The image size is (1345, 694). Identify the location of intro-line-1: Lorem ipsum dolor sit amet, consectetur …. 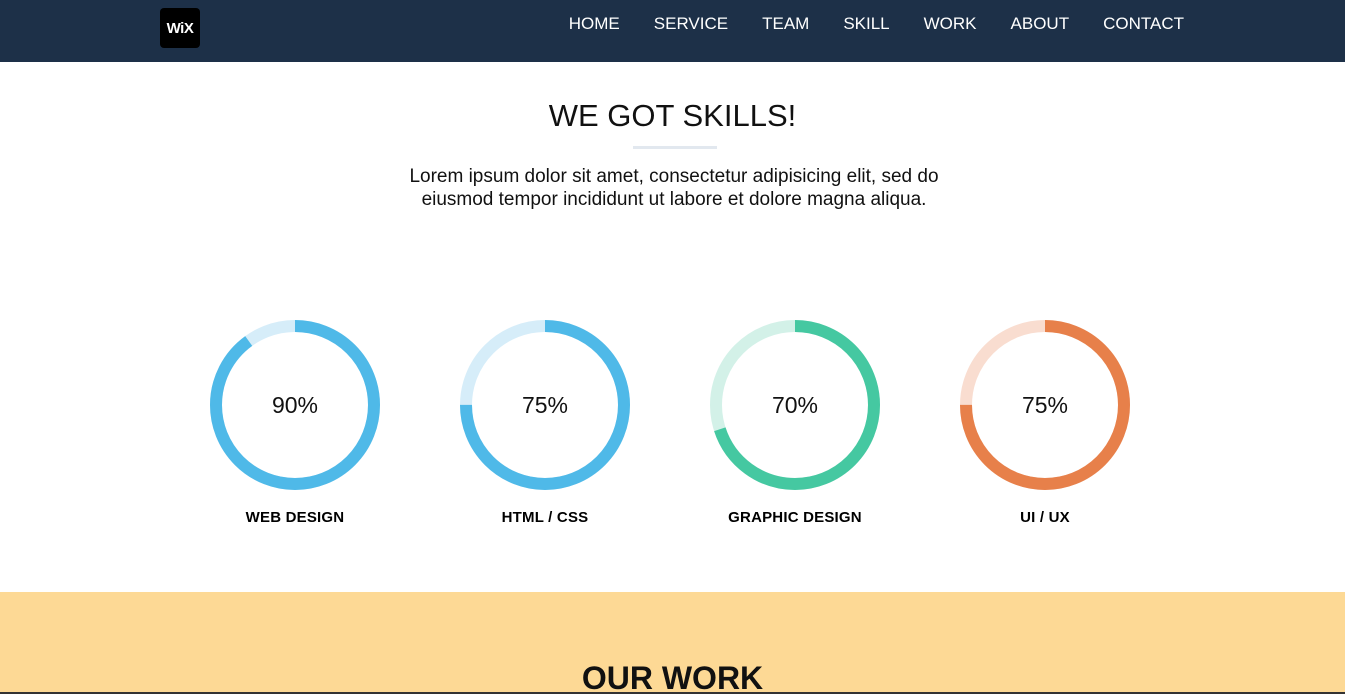
(674, 176).